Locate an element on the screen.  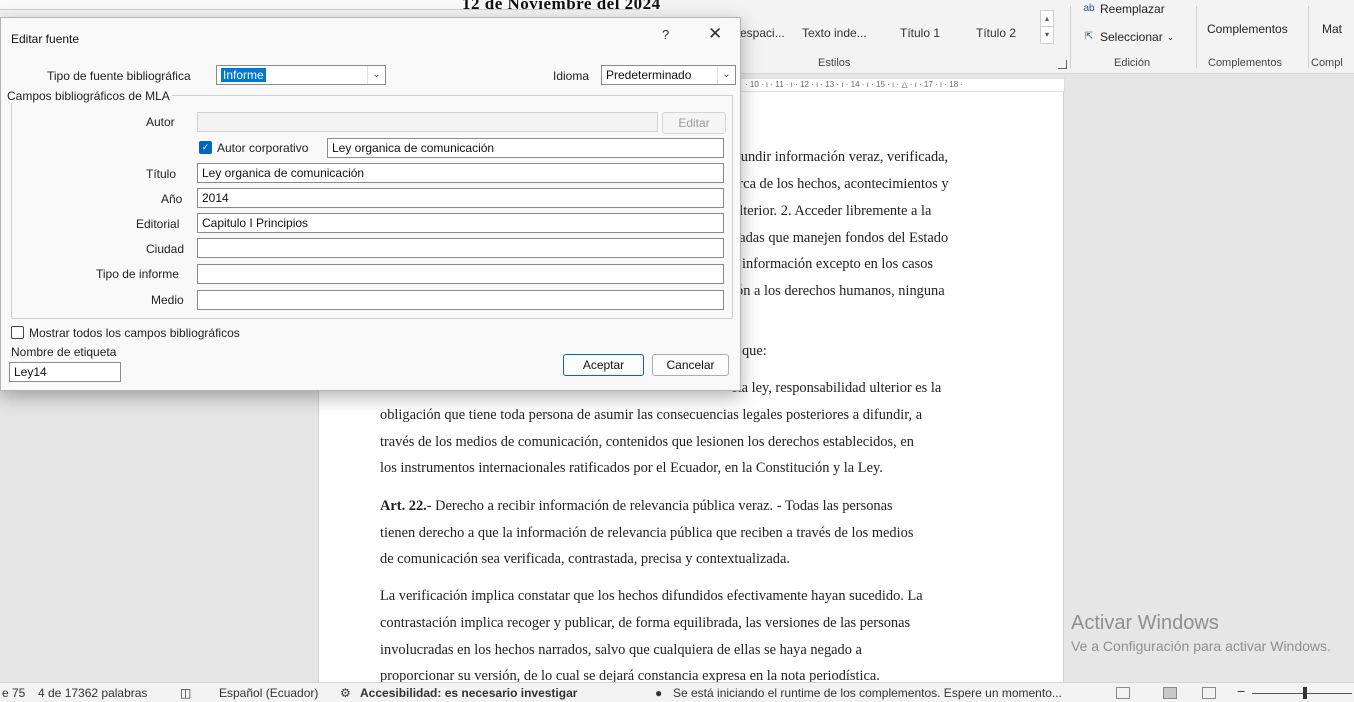
group-label: Campos bibliográficos de MLA is located at coordinates (88, 96).